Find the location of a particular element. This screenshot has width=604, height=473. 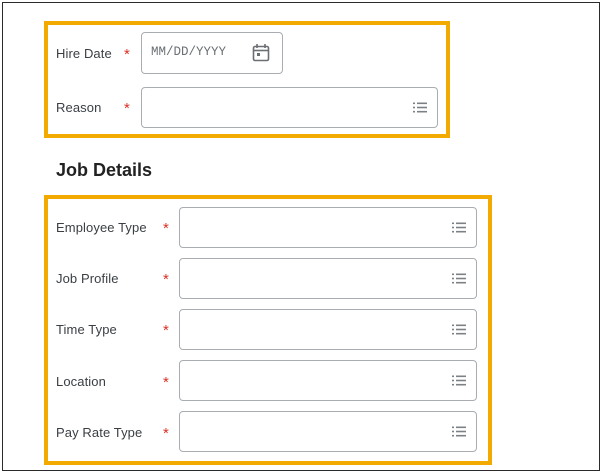

pay-rate-type-required-mark: * is located at coordinates (166, 433).